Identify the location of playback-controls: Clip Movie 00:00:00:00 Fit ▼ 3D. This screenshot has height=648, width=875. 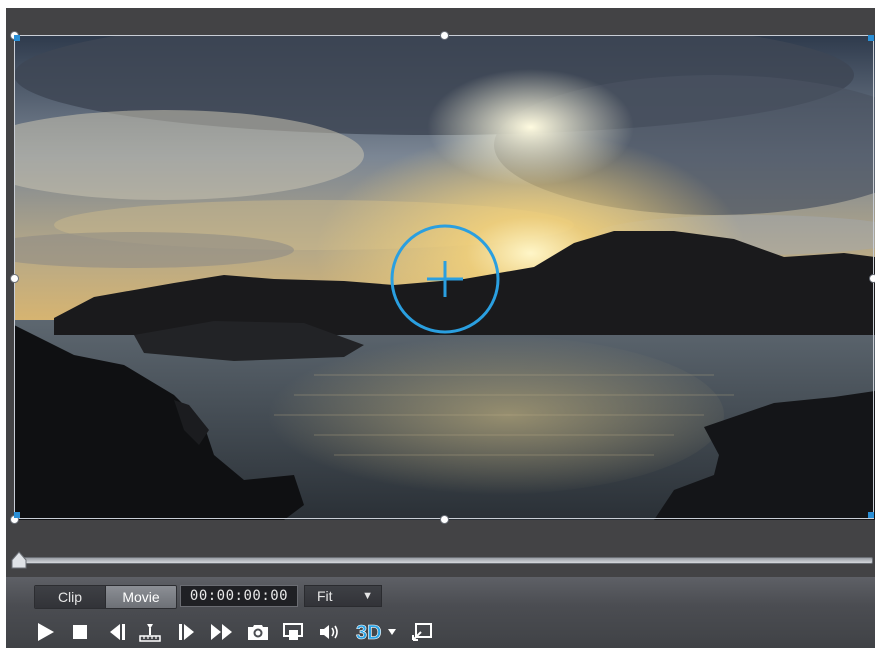
(440, 612).